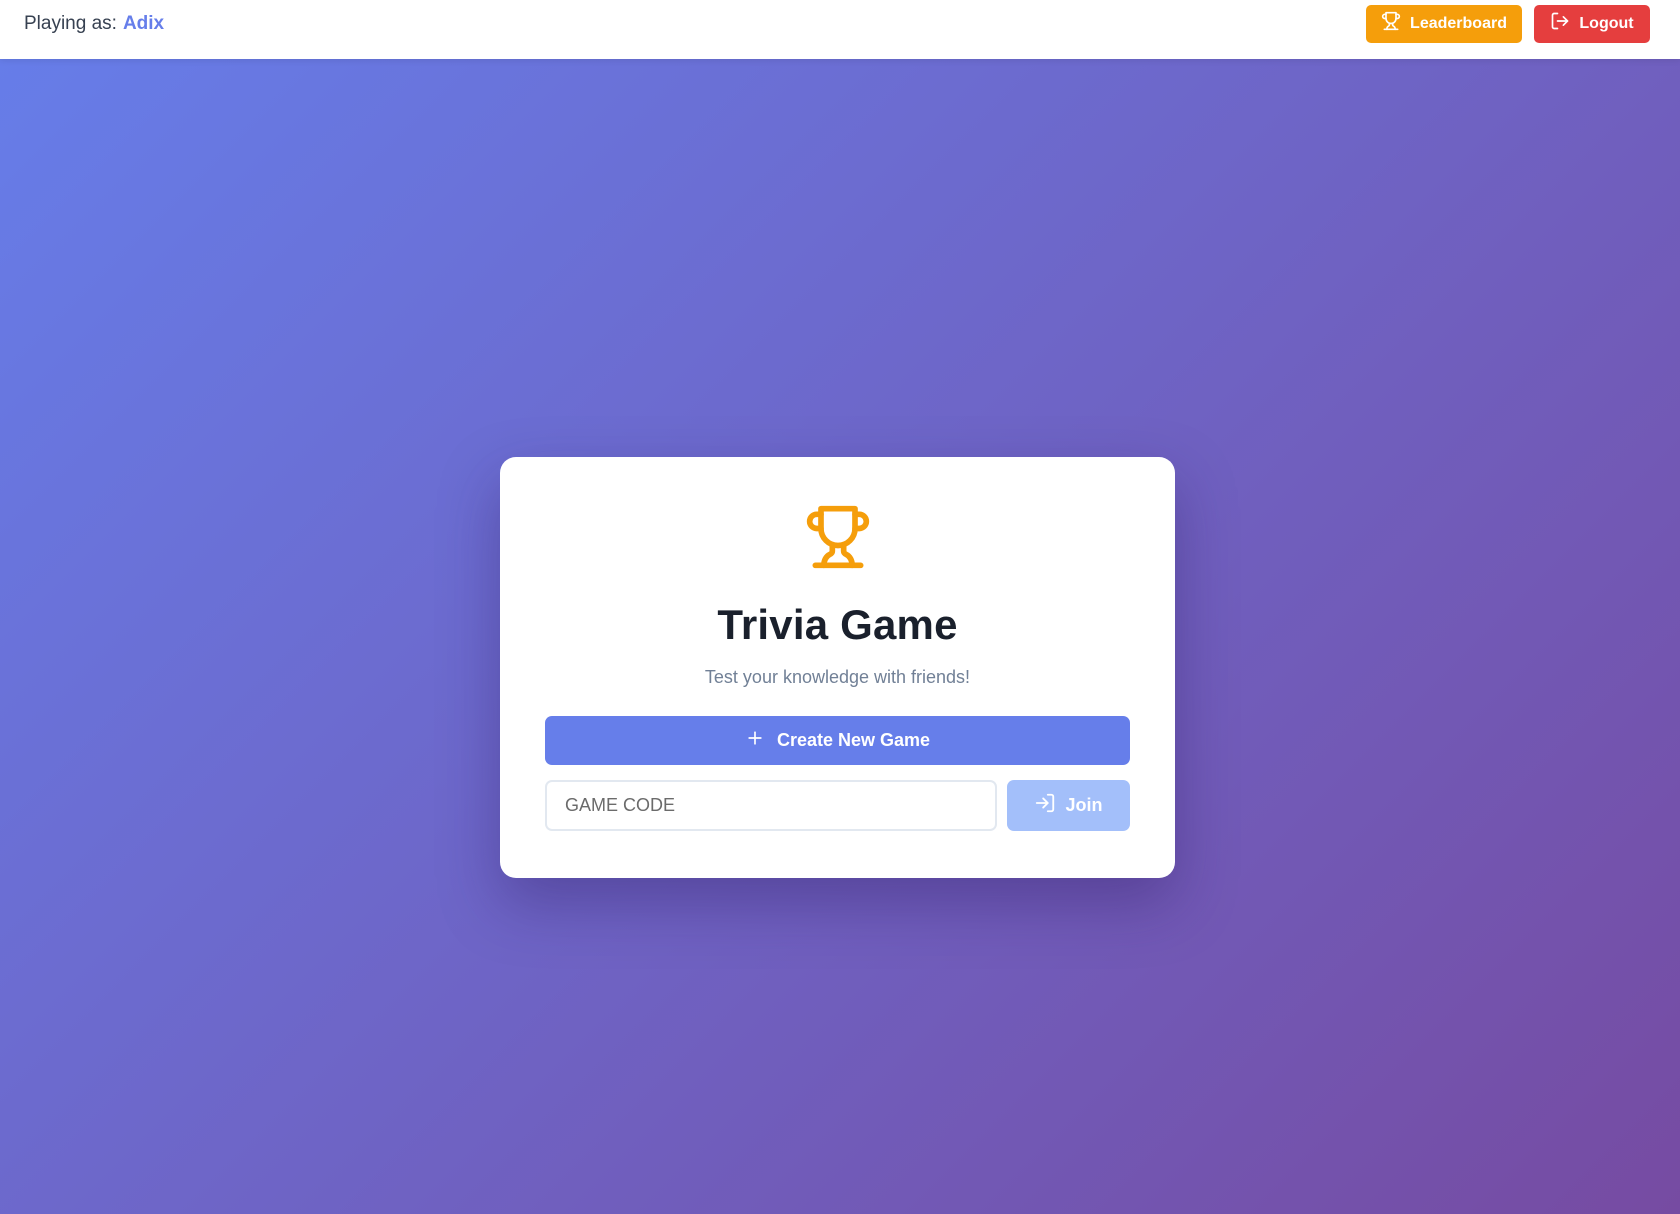  I want to click on page-subtitle: Test your knowledge with friends!, so click(837, 677).